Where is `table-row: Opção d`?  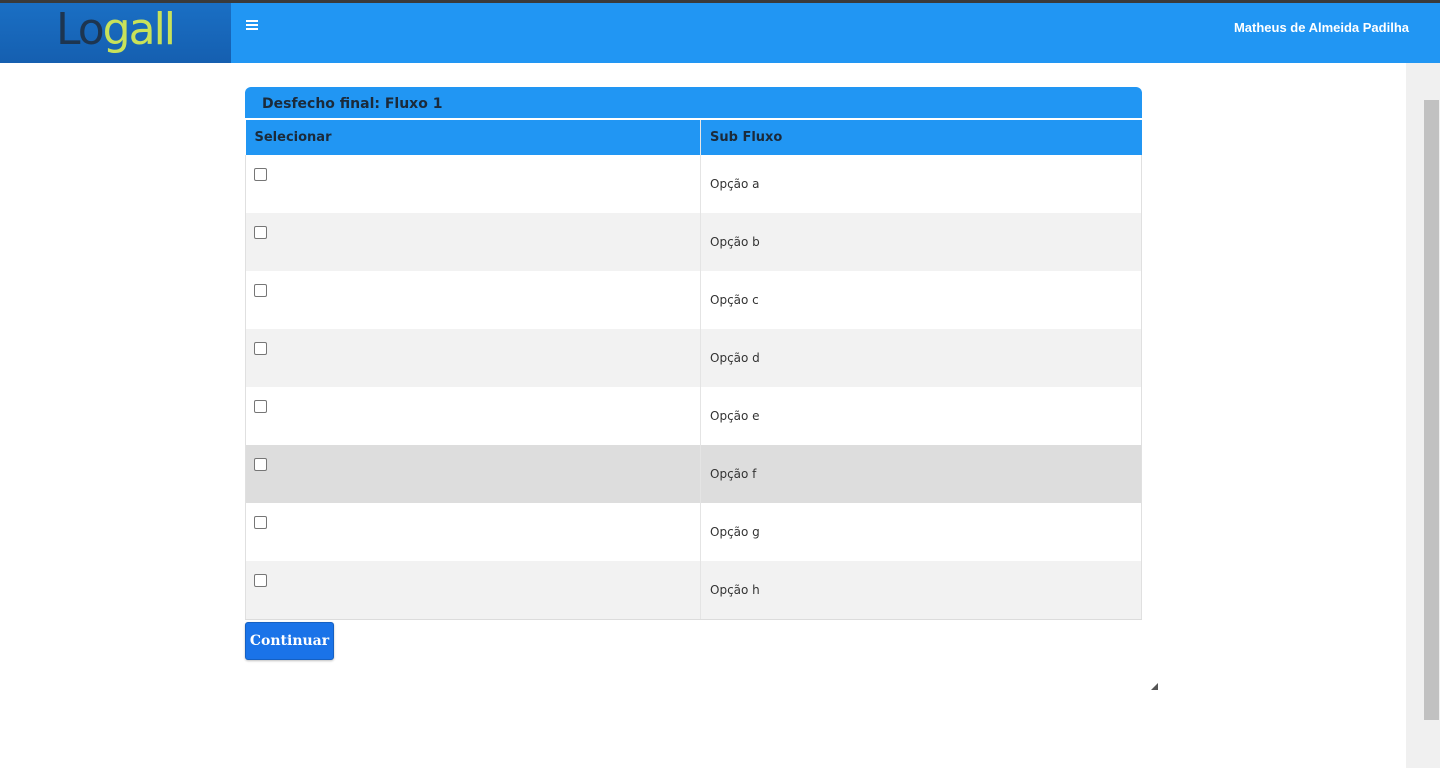
table-row: Opção d is located at coordinates (693, 358).